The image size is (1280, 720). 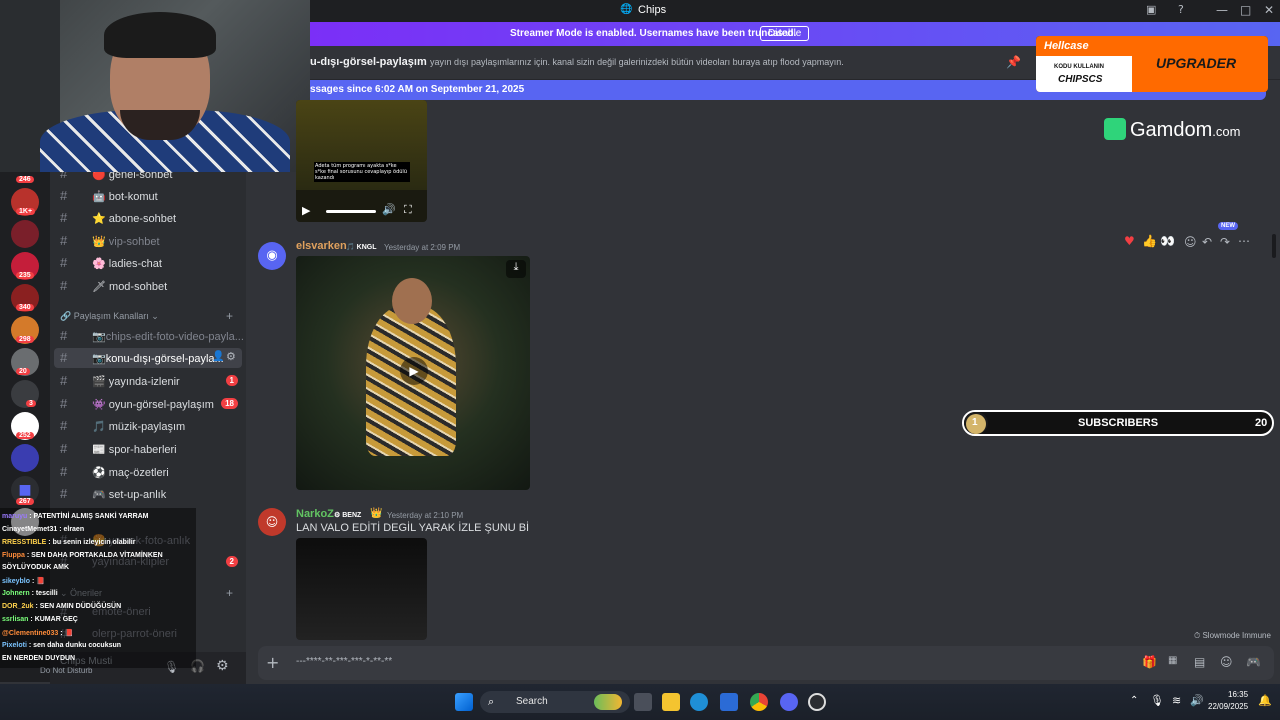 What do you see at coordinates (1118, 423) in the screenshot?
I see `subscriber-label: SUBSCRIBERS` at bounding box center [1118, 423].